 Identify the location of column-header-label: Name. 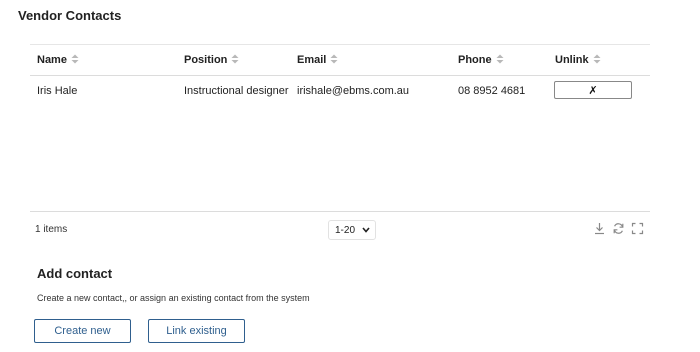
(52, 60).